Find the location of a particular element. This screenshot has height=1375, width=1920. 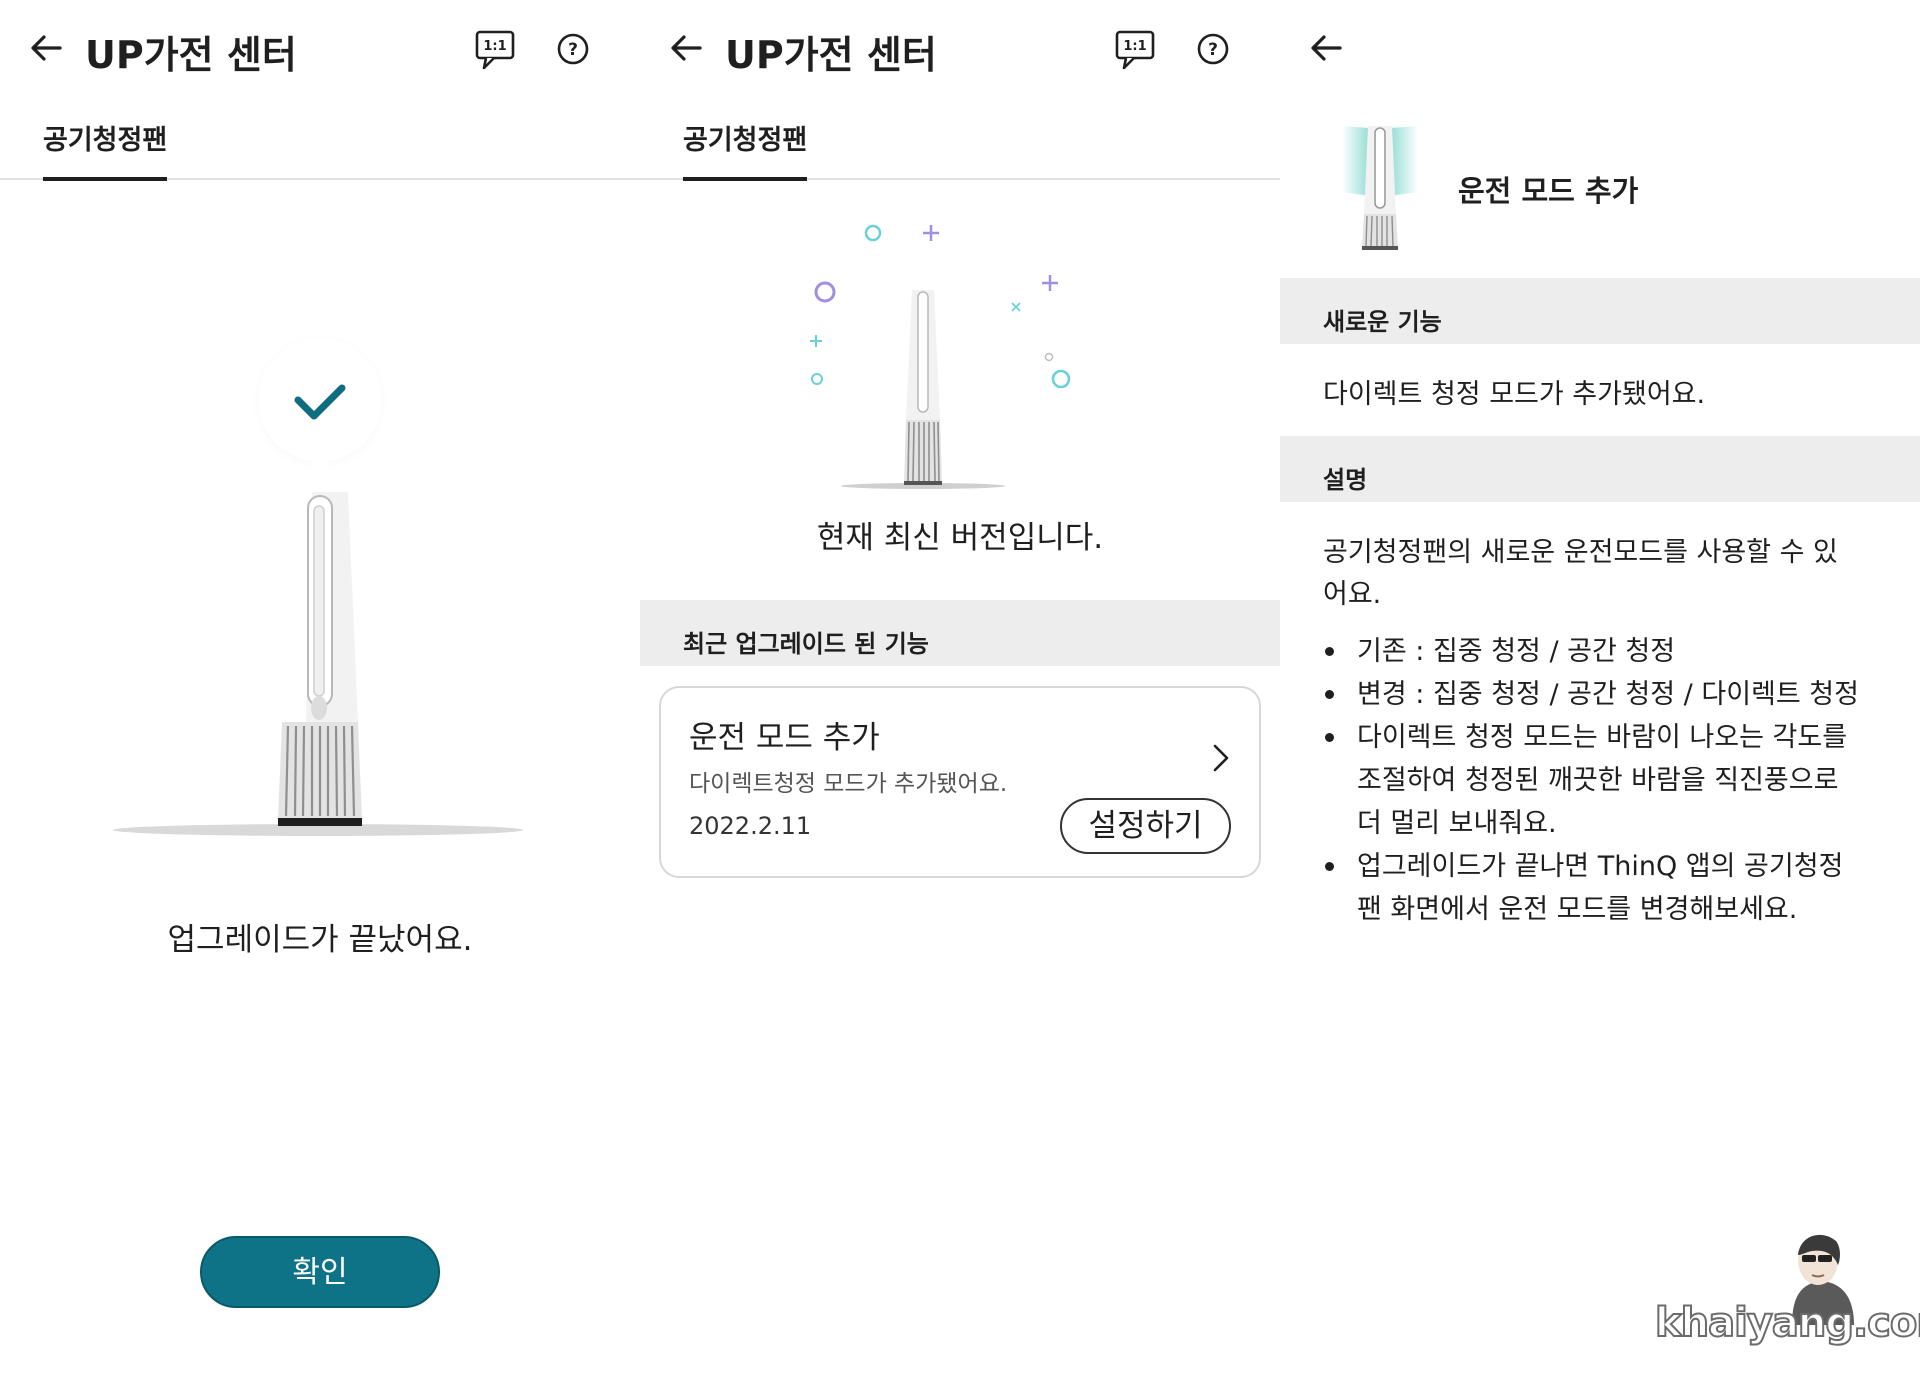

direct-mode-product-thumbnail is located at coordinates (1380, 188).